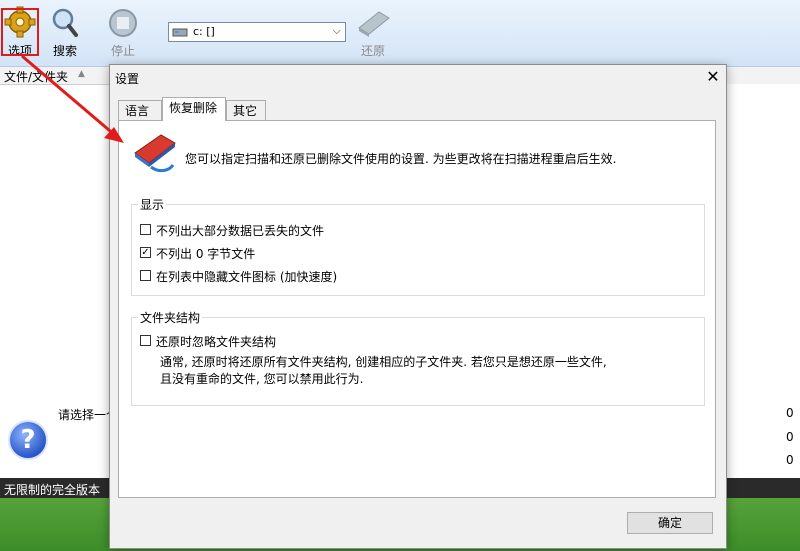 This screenshot has width=800, height=551. I want to click on drive-icon, so click(180, 32).